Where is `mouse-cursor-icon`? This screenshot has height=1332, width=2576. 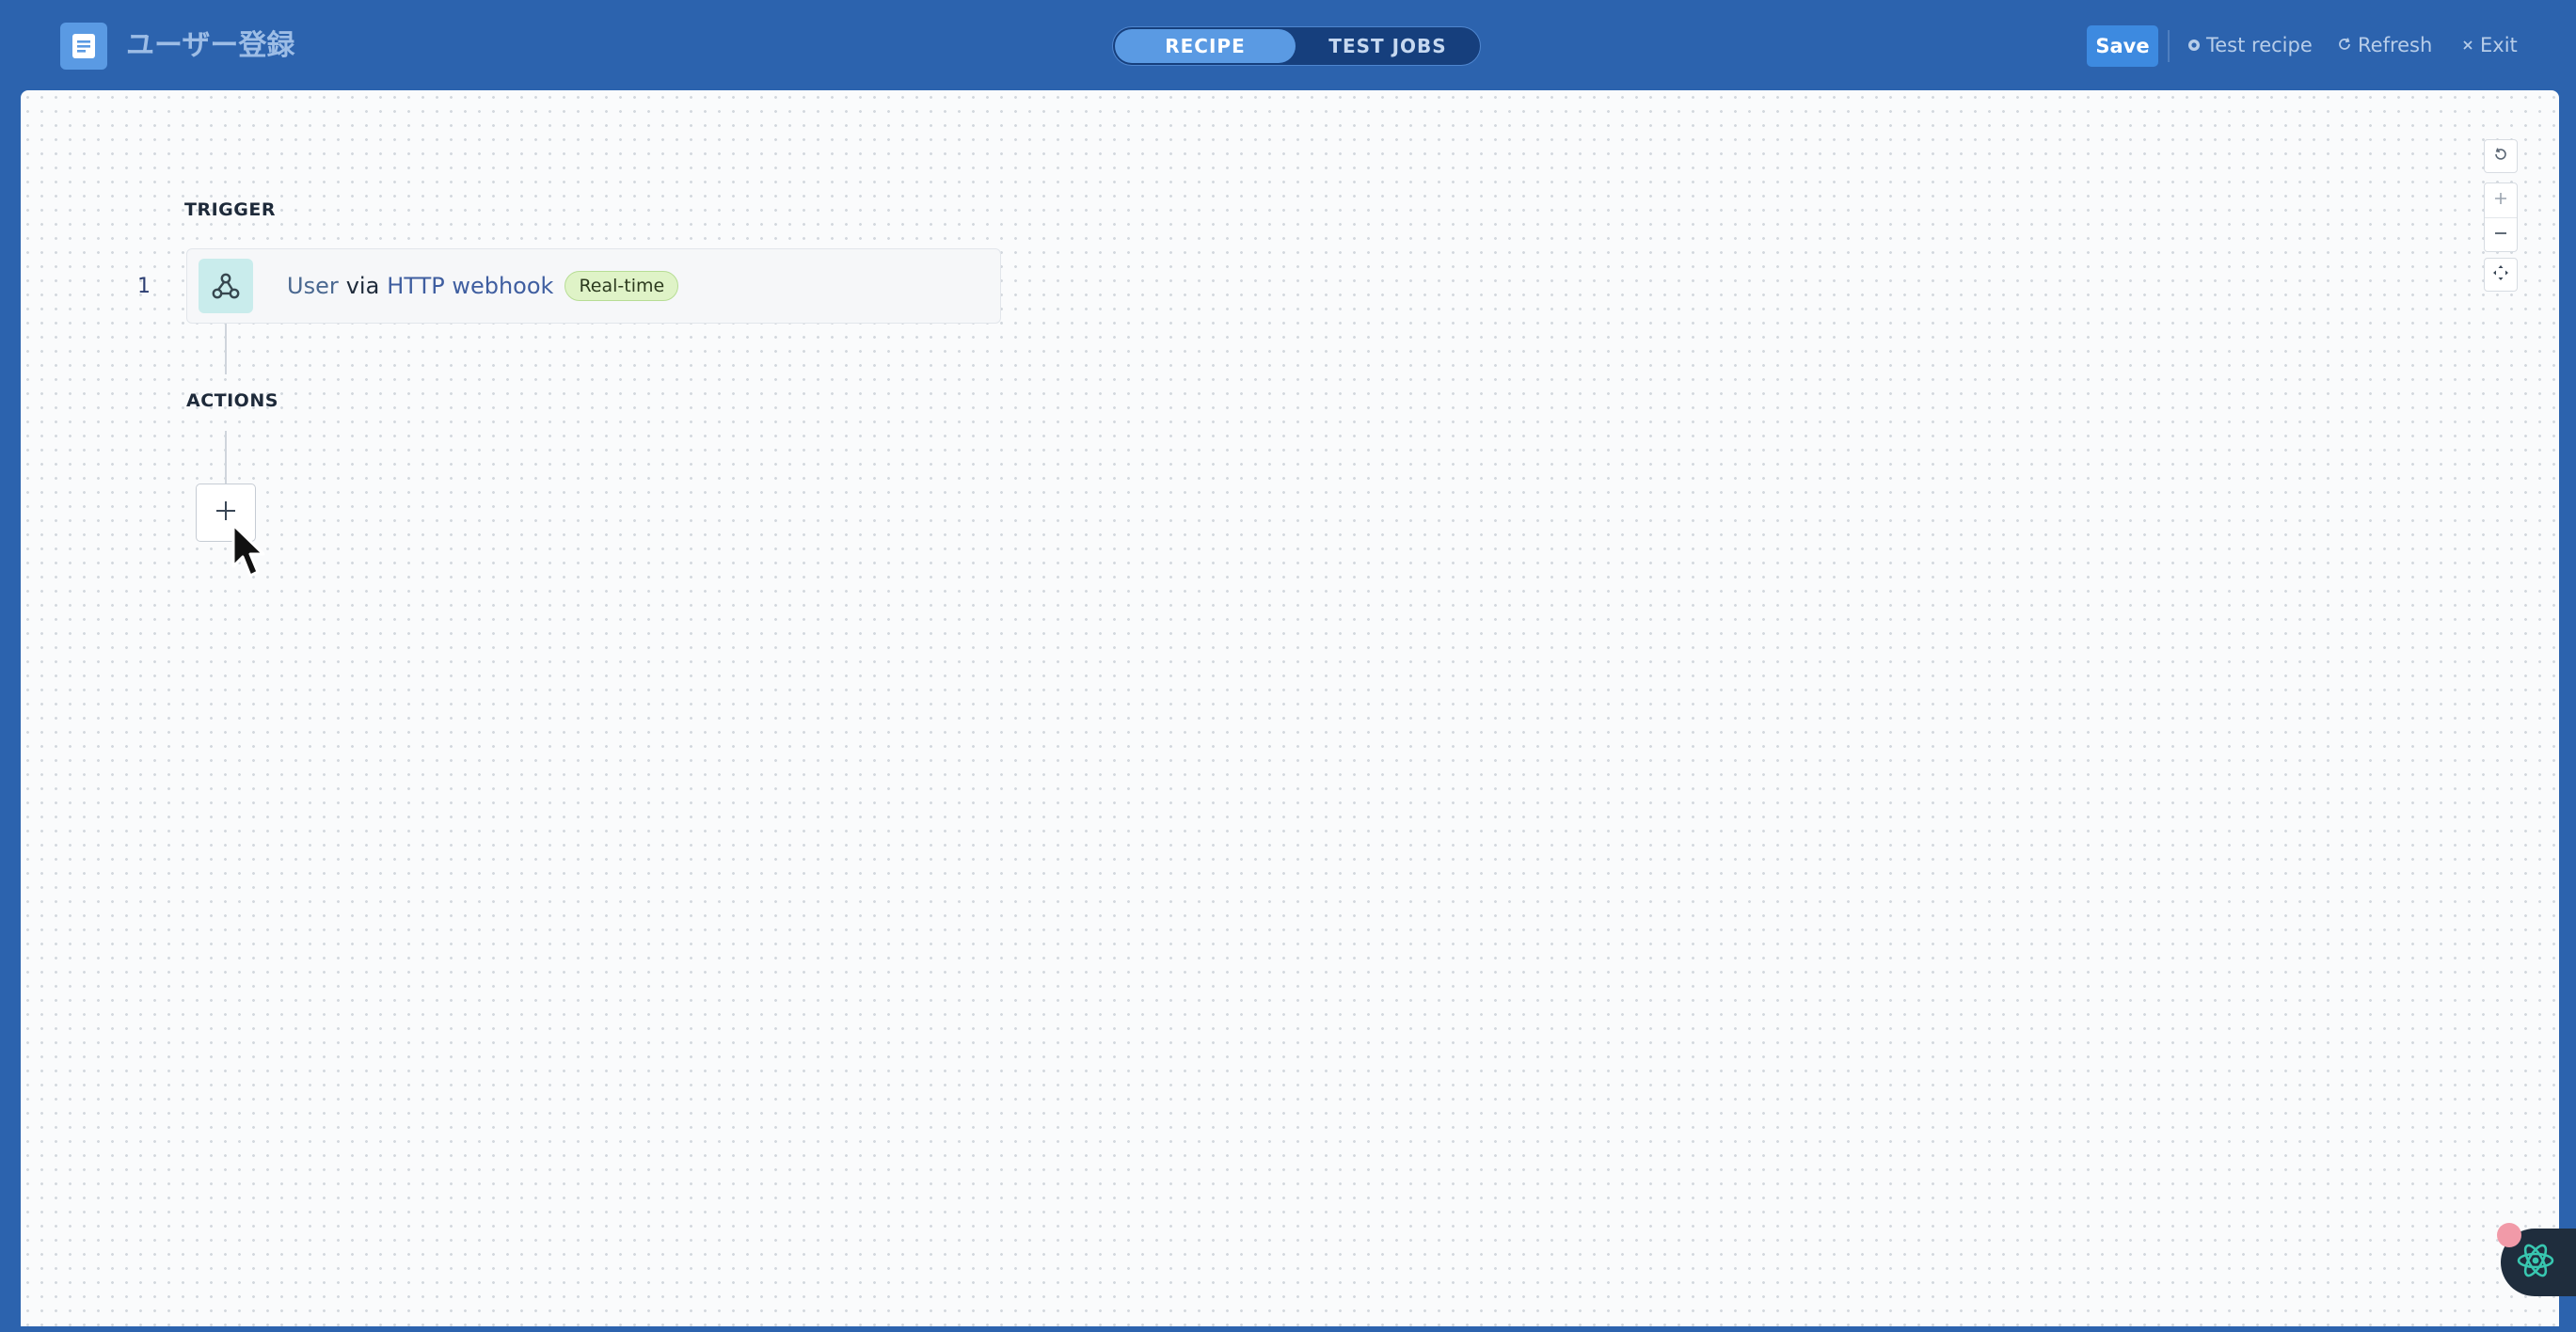
mouse-cursor-icon is located at coordinates (250, 554).